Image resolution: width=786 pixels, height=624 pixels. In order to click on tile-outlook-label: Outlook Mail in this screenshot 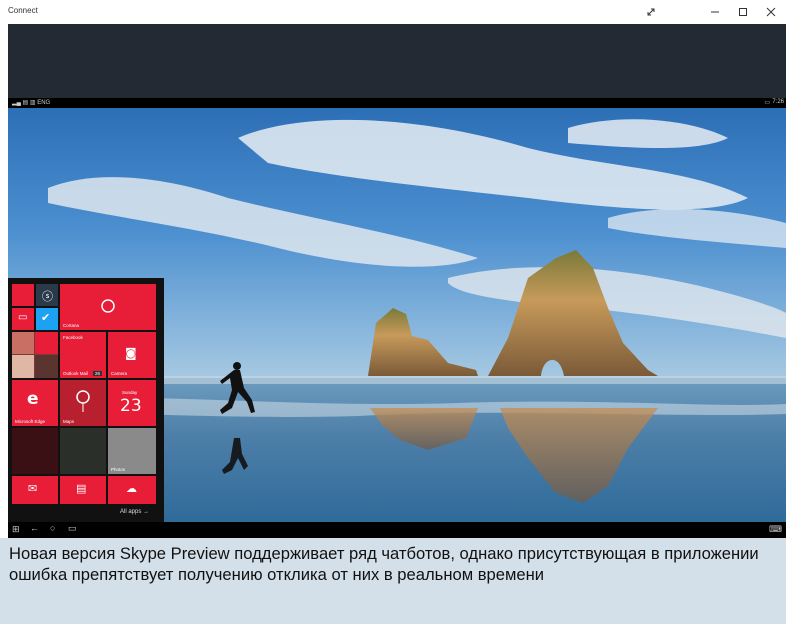, I will do `click(76, 373)`.